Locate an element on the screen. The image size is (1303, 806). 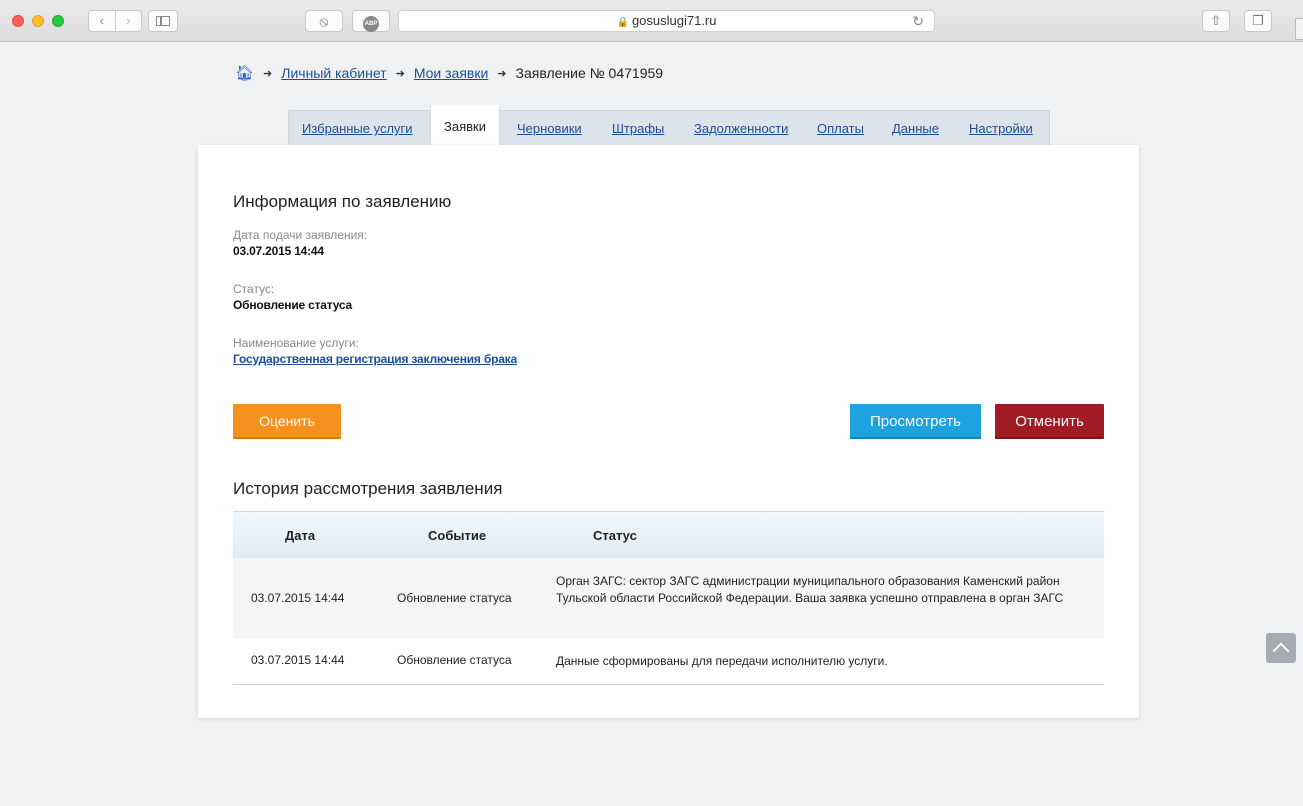
column-header-date: Дата is located at coordinates (300, 535).